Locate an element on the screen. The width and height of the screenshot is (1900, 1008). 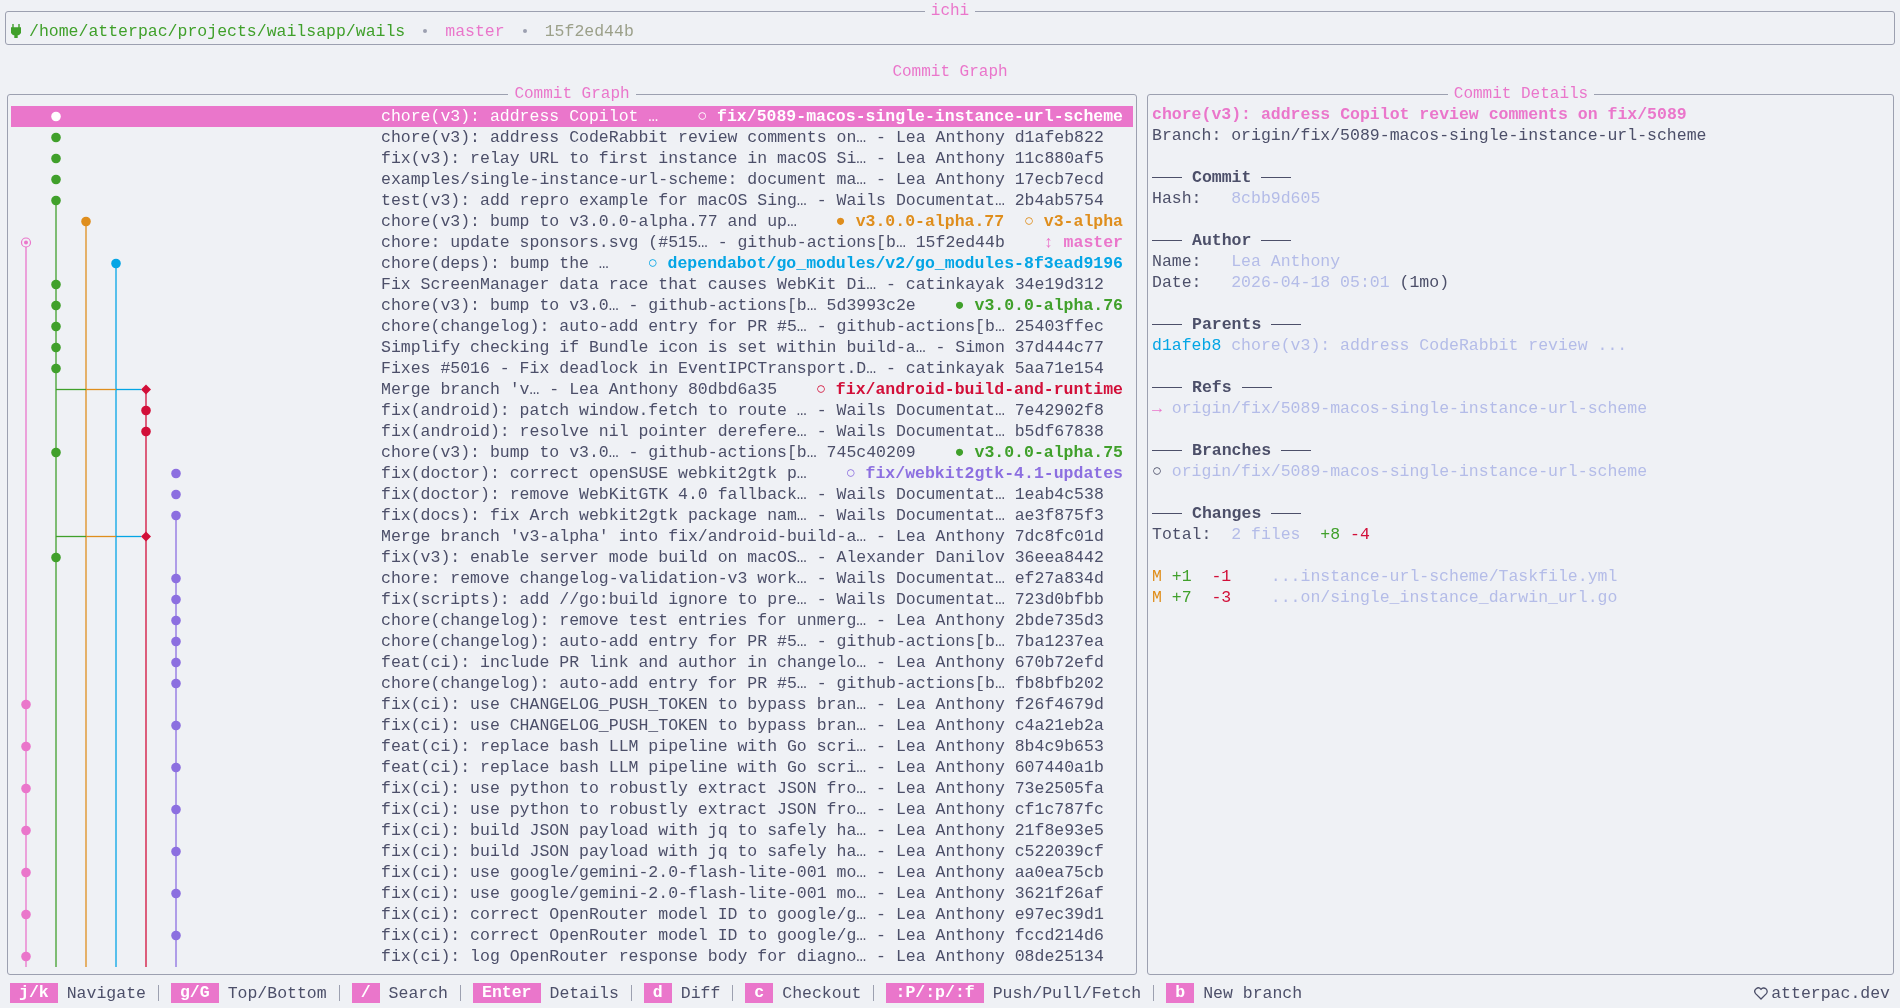
ref-label: ○ v3-alpha is located at coordinates (1073, 221).